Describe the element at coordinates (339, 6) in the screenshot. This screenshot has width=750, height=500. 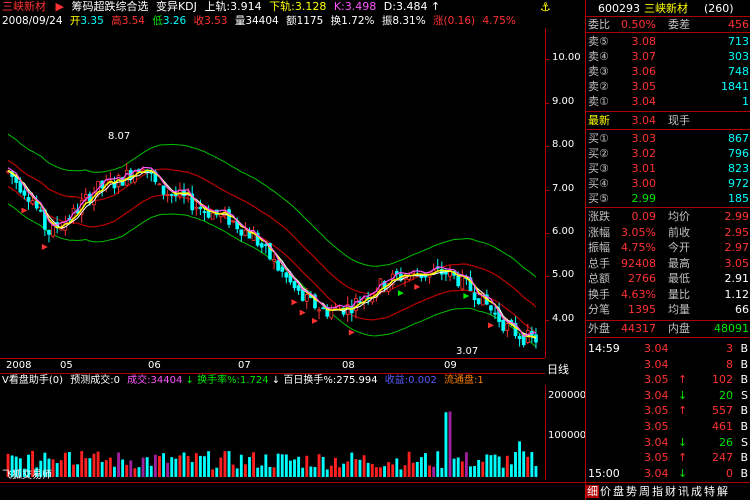
I see `k-label: K:` at that location.